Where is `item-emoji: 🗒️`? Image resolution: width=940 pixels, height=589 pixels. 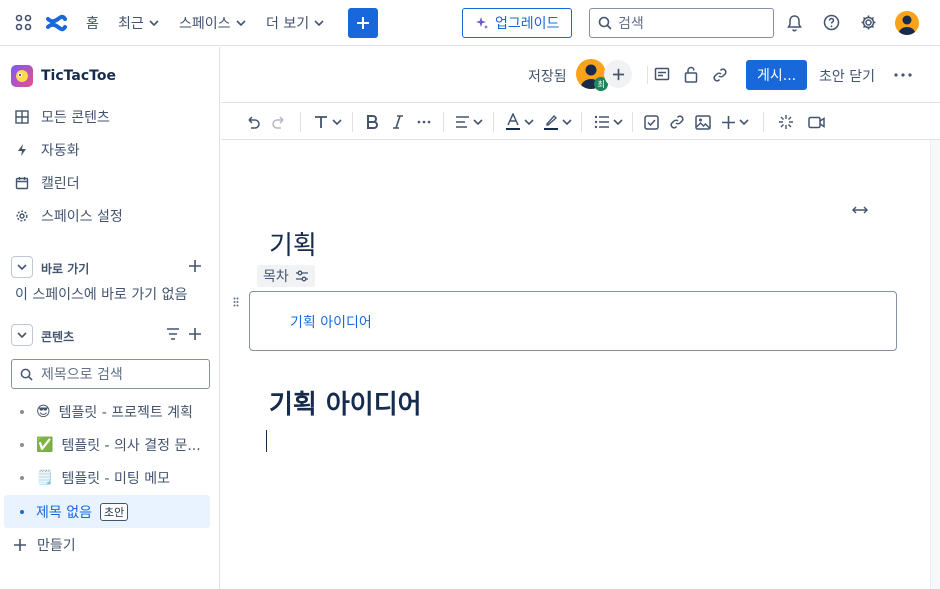 item-emoji: 🗒️ is located at coordinates (45, 478).